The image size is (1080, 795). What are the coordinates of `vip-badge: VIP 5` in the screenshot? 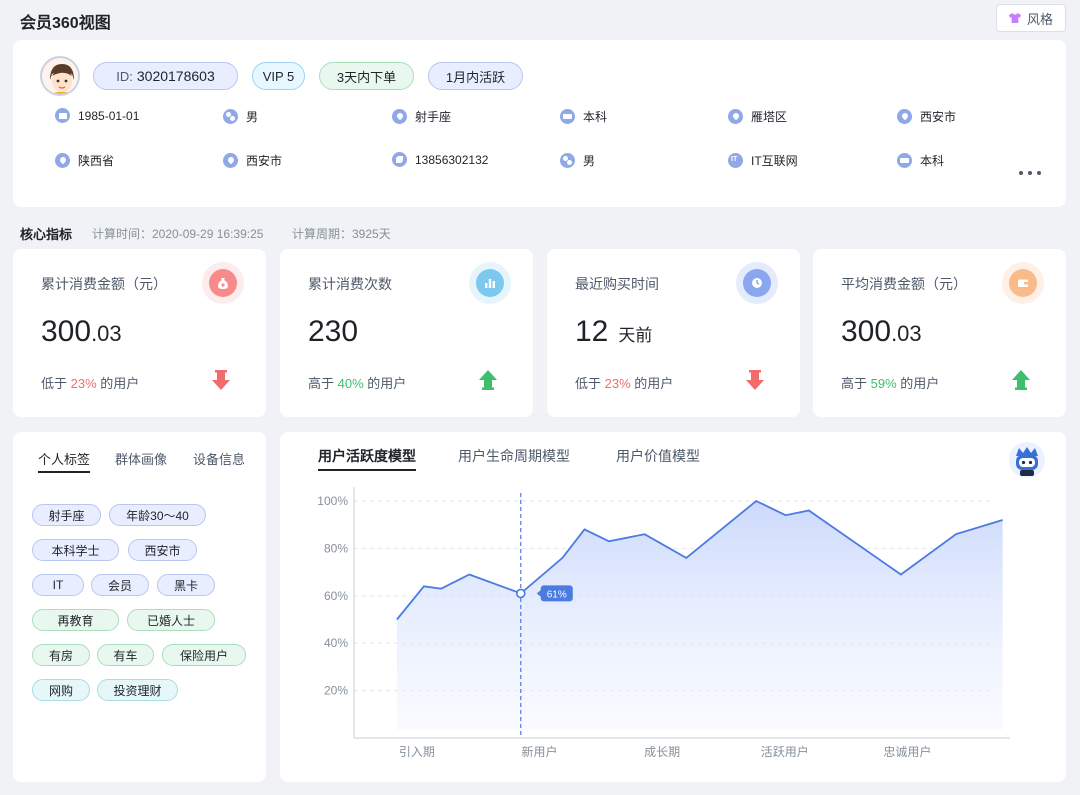 It's located at (278, 76).